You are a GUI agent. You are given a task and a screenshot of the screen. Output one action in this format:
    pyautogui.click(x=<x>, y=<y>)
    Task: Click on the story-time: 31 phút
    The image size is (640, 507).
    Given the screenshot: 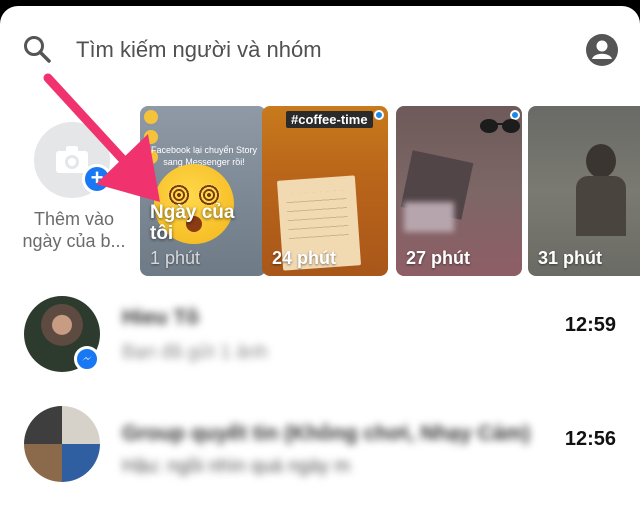 What is the action you would take?
    pyautogui.click(x=570, y=258)
    